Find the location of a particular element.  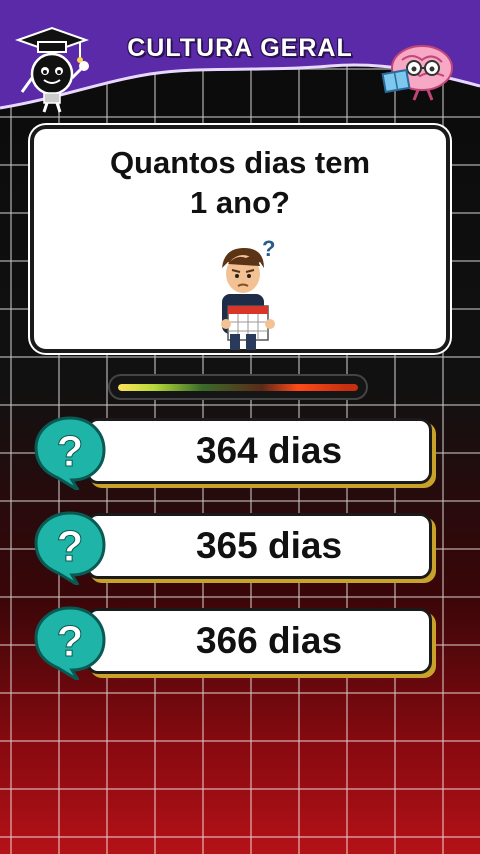

answer-option-label: 365 dias is located at coordinates (259, 546).